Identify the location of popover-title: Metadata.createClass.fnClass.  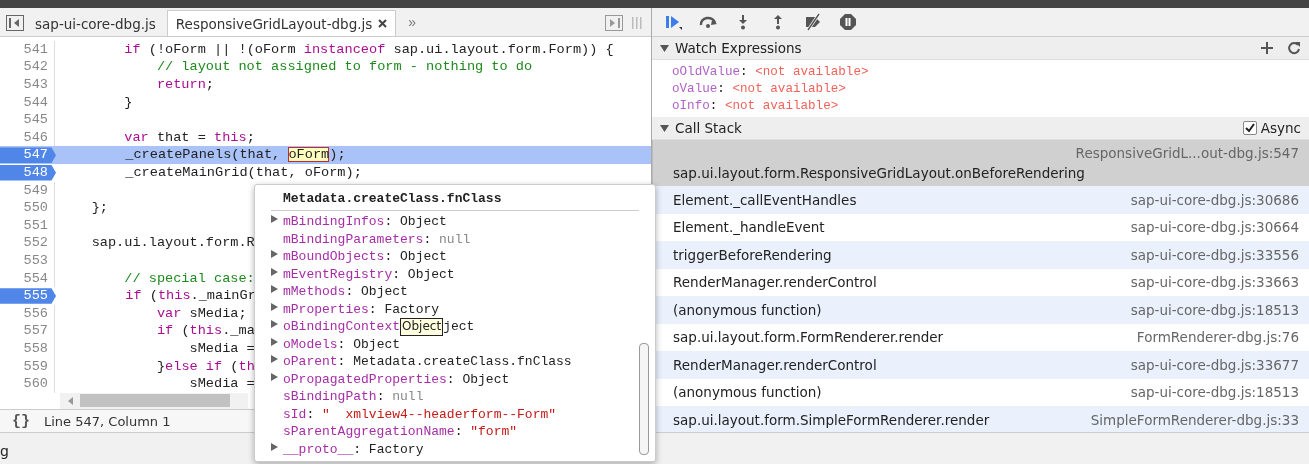
(455, 200).